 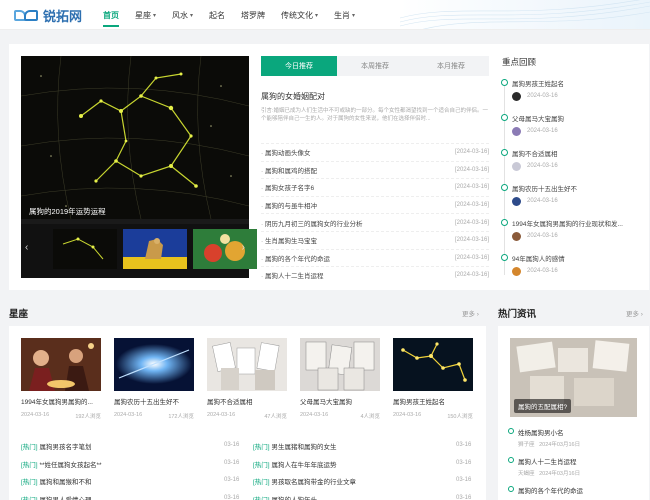 What do you see at coordinates (573, 377) in the screenshot?
I see `hot-image: 属狗的五配属相?` at bounding box center [573, 377].